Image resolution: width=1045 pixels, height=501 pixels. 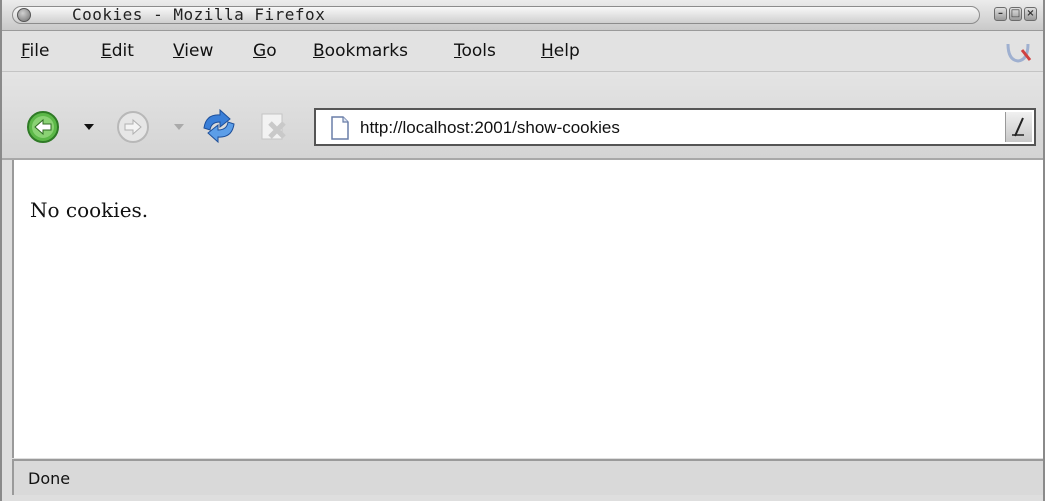 I want to click on url-dropdown-icon, so click(x=1018, y=127).